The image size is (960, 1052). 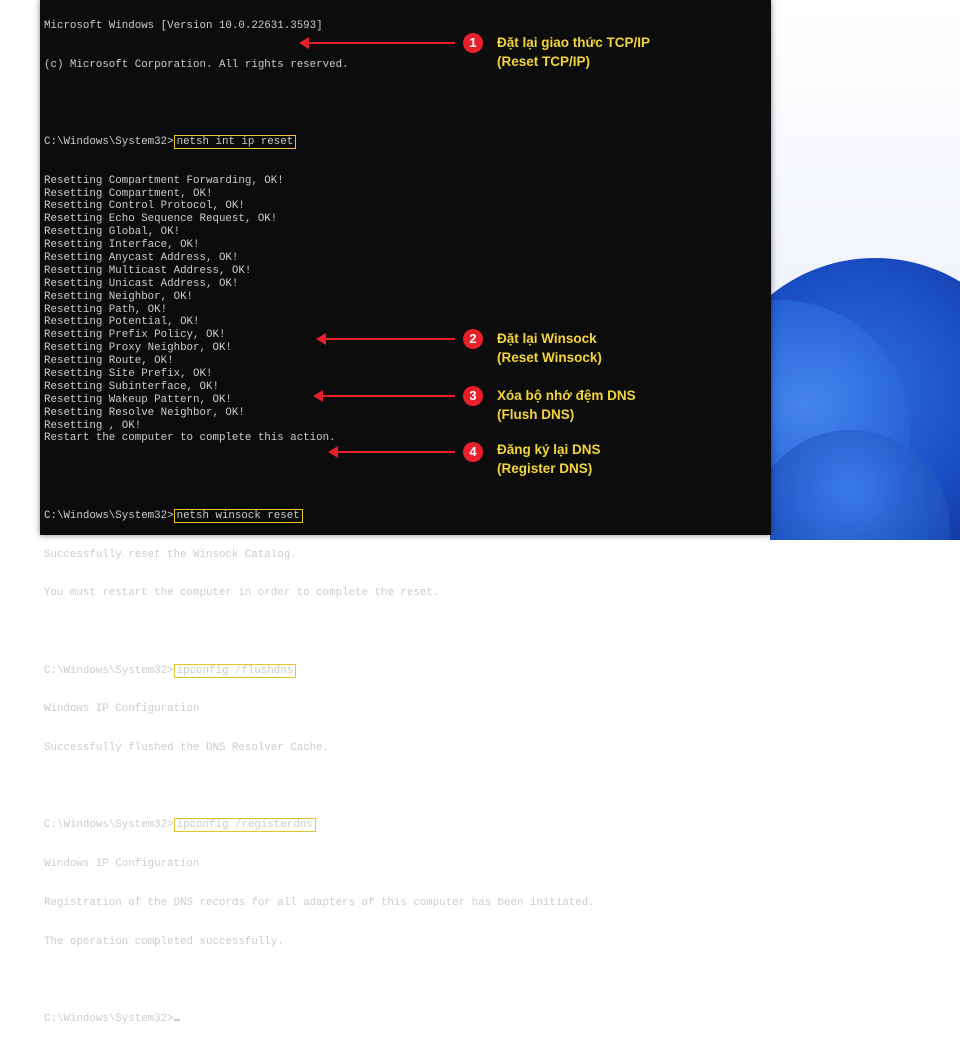 I want to click on terminal-line: Resetting Compartment Forwarding, OK!, so click(x=164, y=180).